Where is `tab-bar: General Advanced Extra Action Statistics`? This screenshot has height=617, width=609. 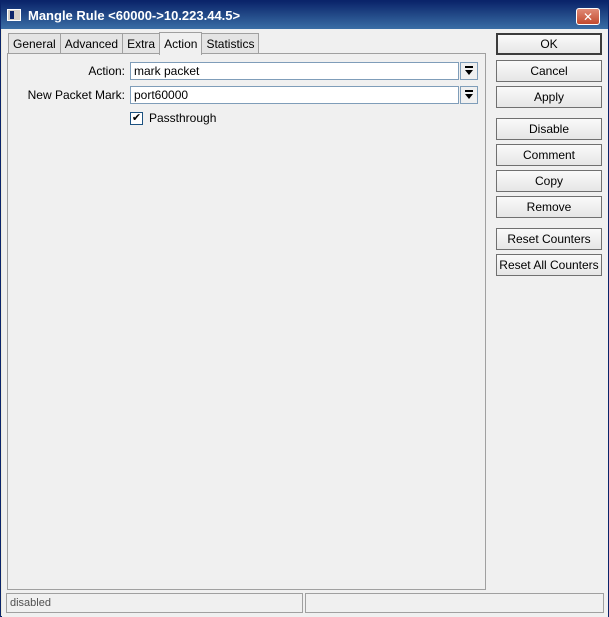
tab-bar: General Advanced Extra Action Statistics is located at coordinates (134, 43).